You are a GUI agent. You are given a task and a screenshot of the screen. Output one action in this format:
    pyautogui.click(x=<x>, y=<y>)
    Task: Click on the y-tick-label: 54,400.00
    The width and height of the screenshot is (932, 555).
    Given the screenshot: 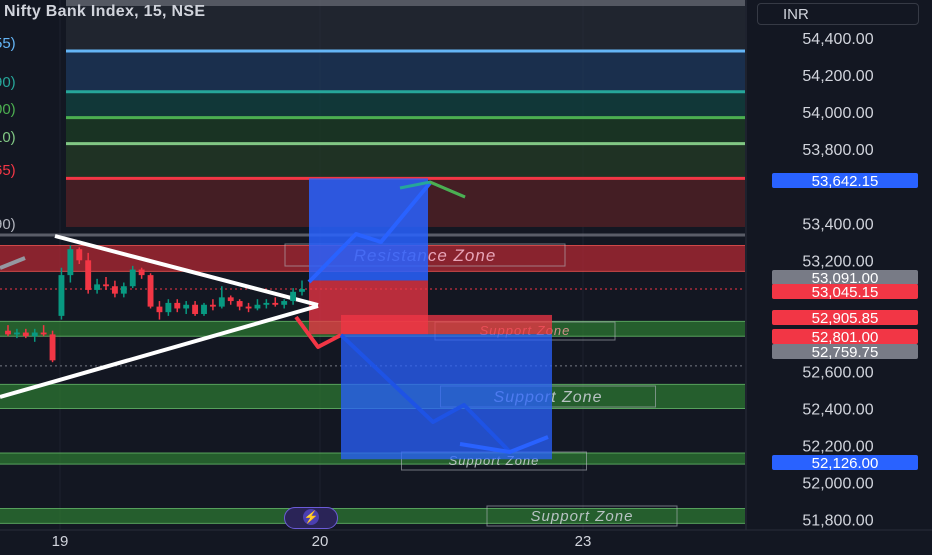 What is the action you would take?
    pyautogui.click(x=837, y=39)
    